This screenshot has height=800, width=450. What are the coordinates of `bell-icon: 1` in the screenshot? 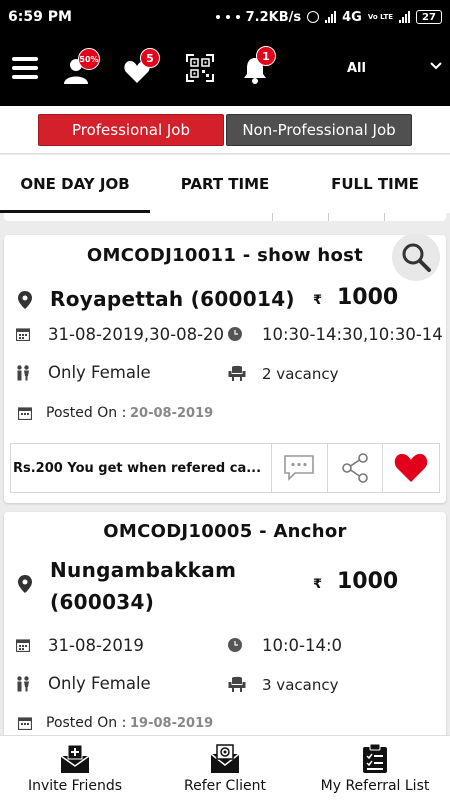 It's located at (259, 65).